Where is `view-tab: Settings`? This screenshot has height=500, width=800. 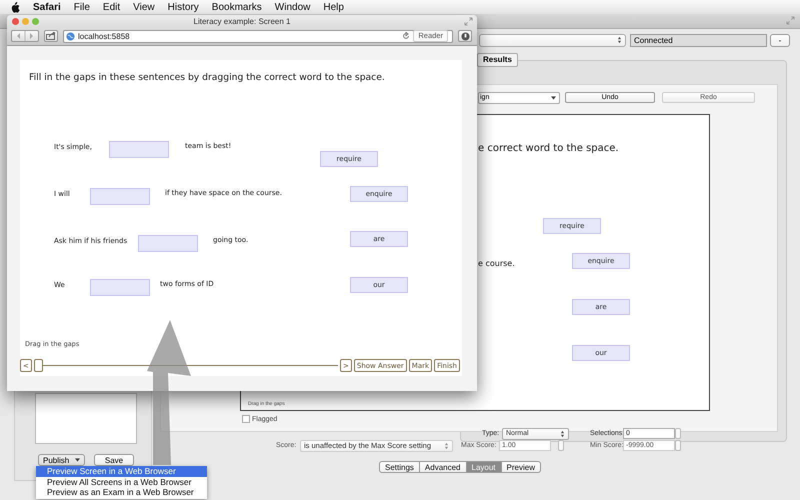 view-tab: Settings is located at coordinates (399, 467).